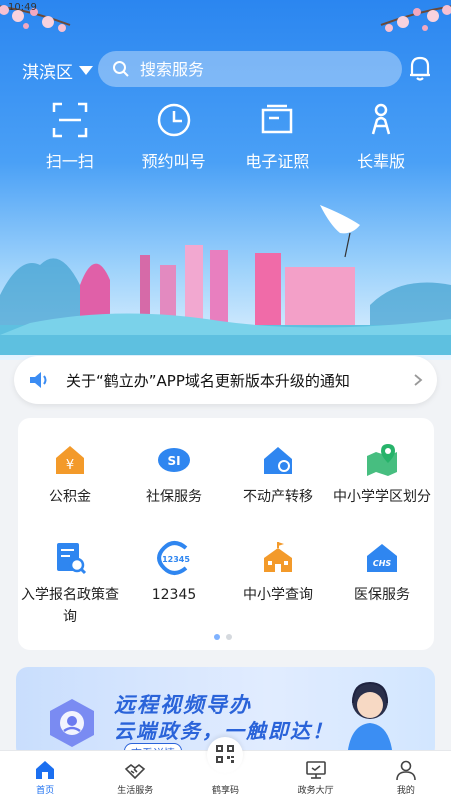 This screenshot has width=451, height=802. I want to click on qr-code-bubble, so click(225, 755).